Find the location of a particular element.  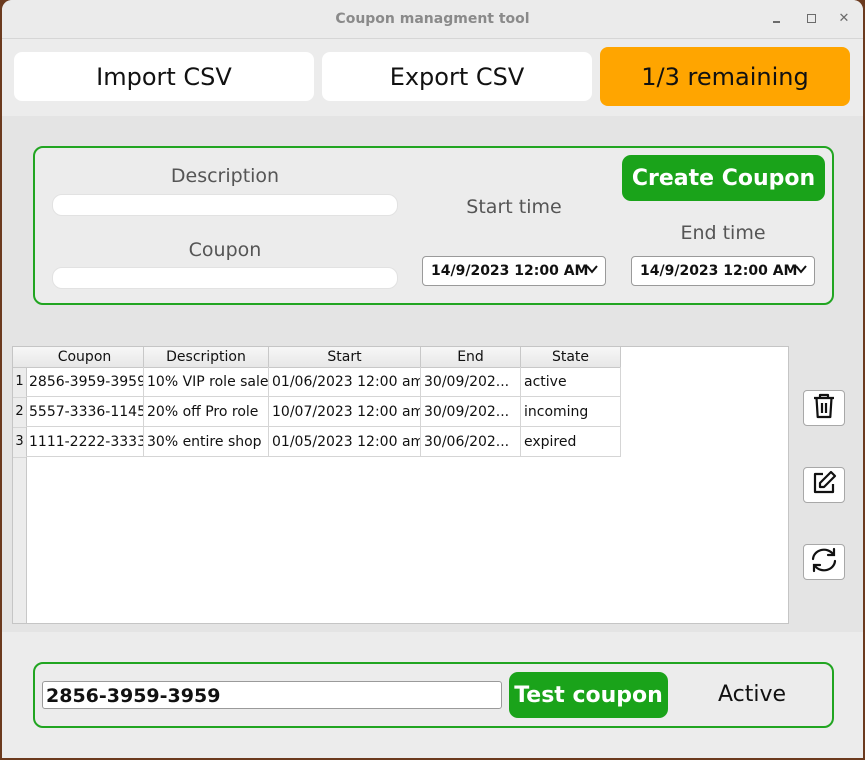

edit-icon is located at coordinates (824, 485).